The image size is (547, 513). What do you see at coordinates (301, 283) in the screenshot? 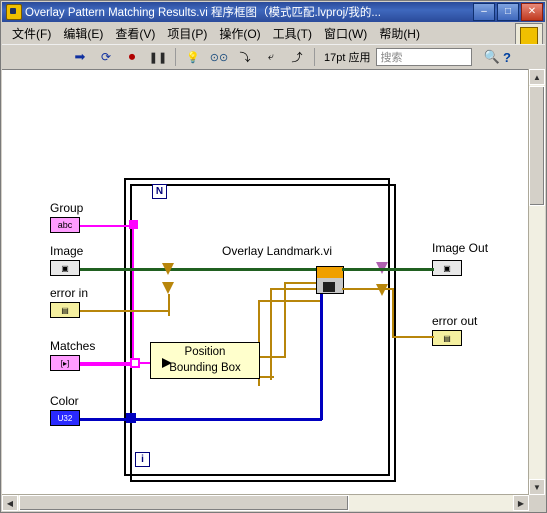
I see `wire-cluster-top` at bounding box center [301, 283].